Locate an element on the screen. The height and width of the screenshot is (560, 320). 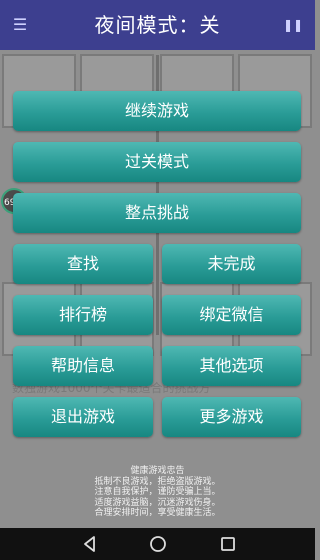
bind-wechat-button: 绑定微信 is located at coordinates (231, 315).